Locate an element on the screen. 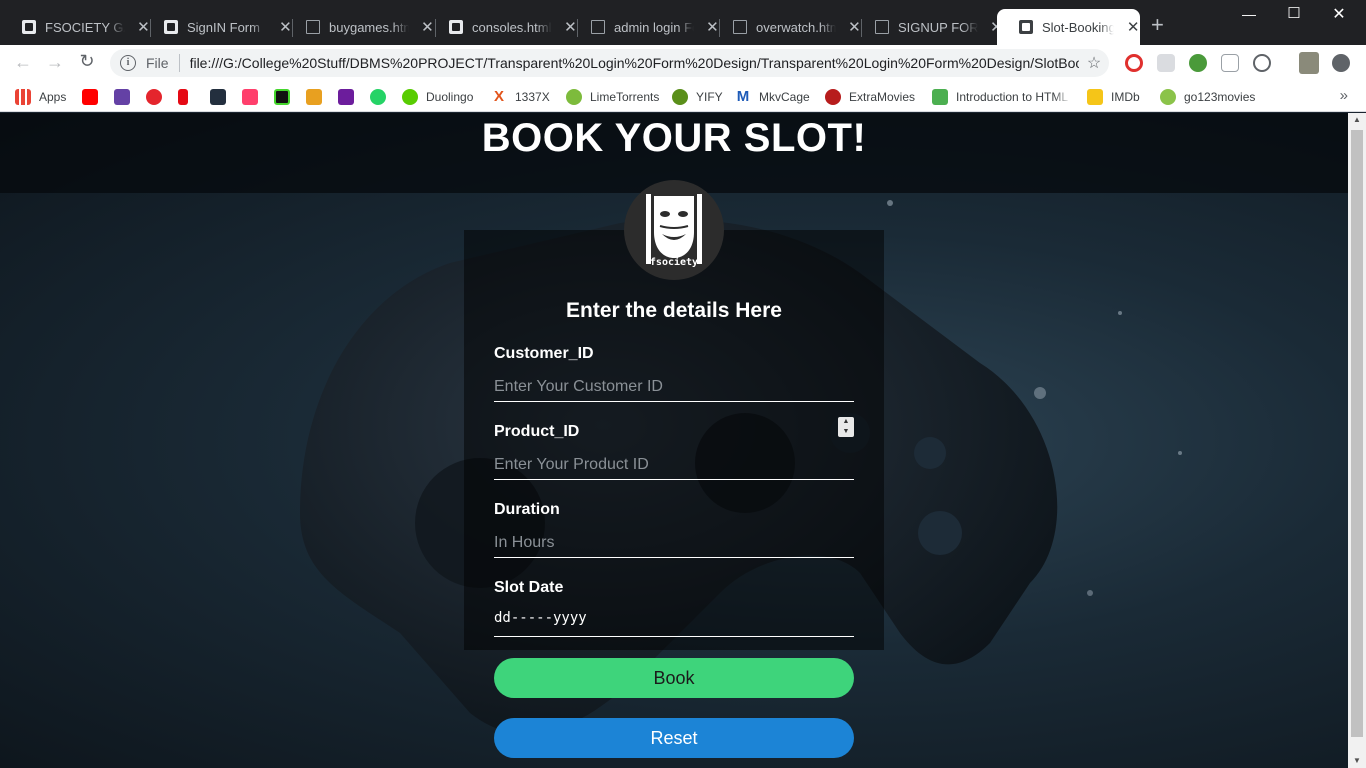  update-icon is located at coordinates (1341, 63).